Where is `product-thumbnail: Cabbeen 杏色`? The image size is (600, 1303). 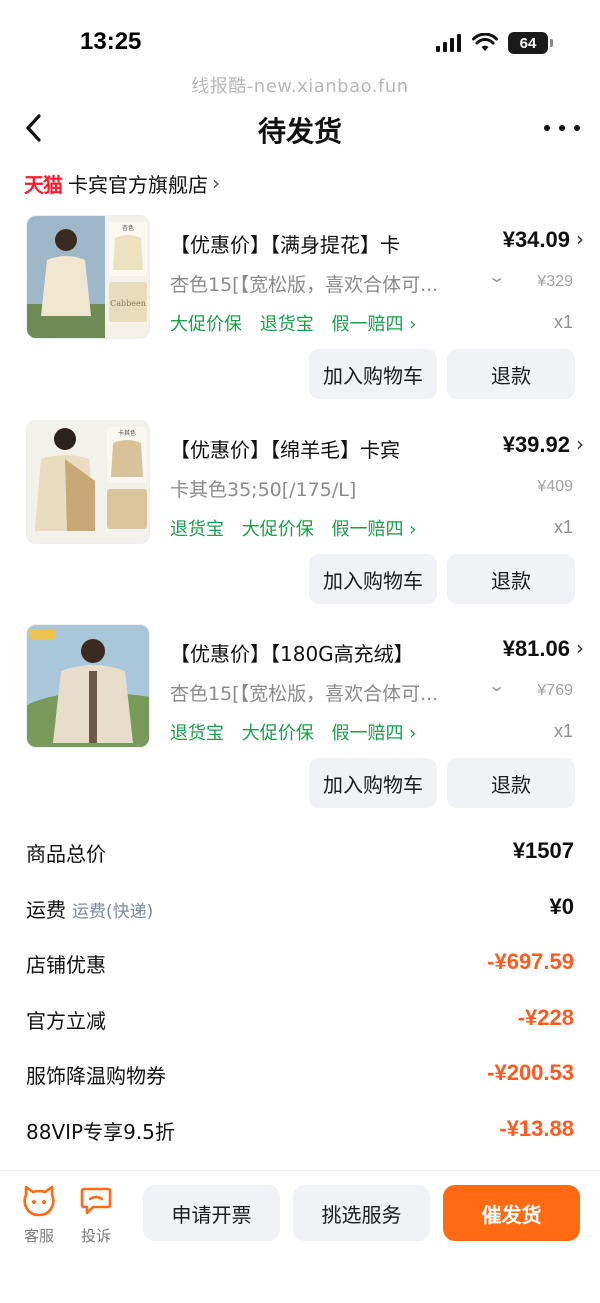
product-thumbnail: Cabbeen 杏色 is located at coordinates (88, 277).